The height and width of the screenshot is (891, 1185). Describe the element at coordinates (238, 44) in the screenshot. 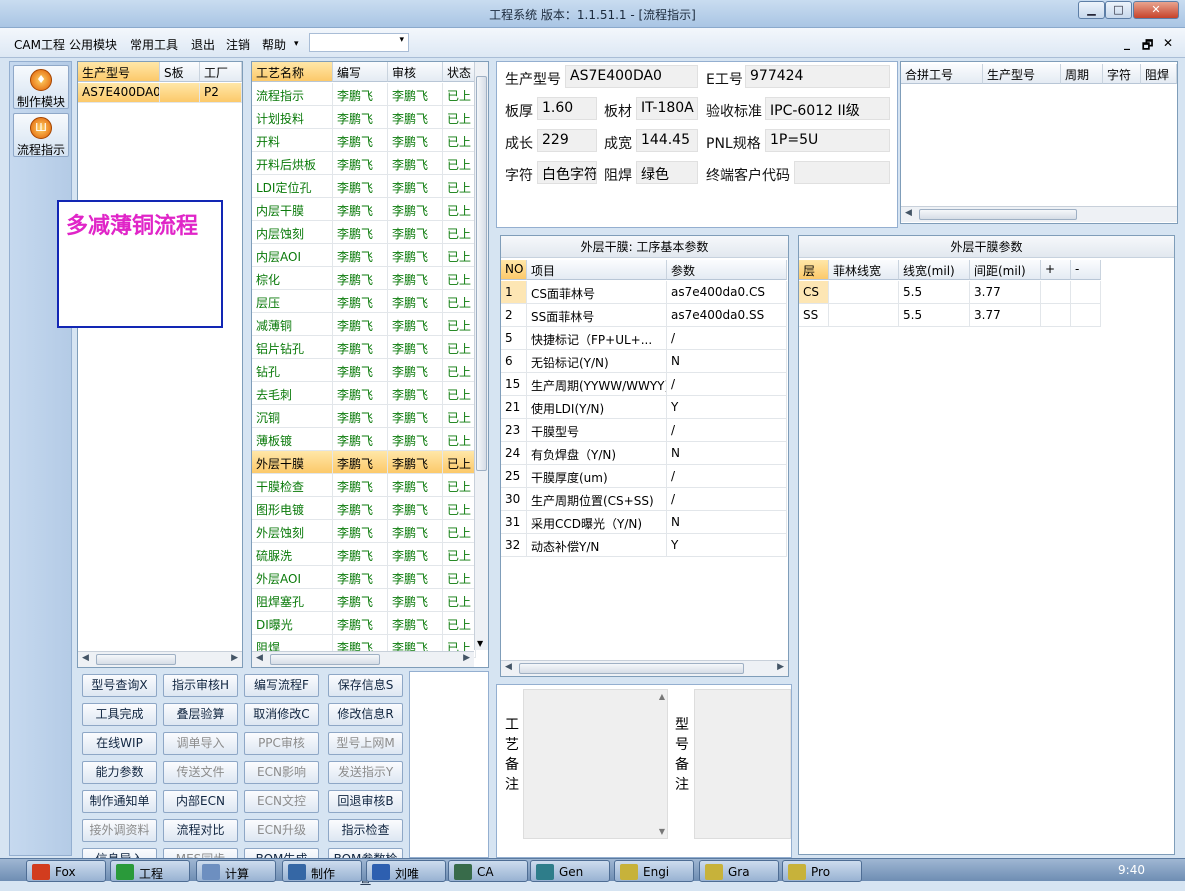

I see `menu-logout: 注销` at that location.